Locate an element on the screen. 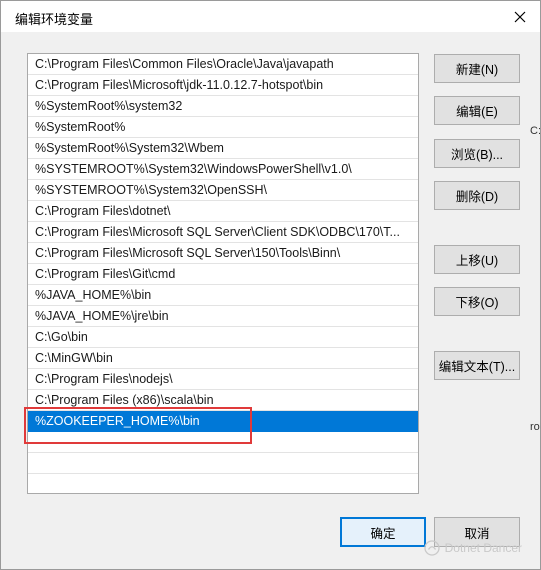  background-window-fragment: ro is located at coordinates (535, 427).